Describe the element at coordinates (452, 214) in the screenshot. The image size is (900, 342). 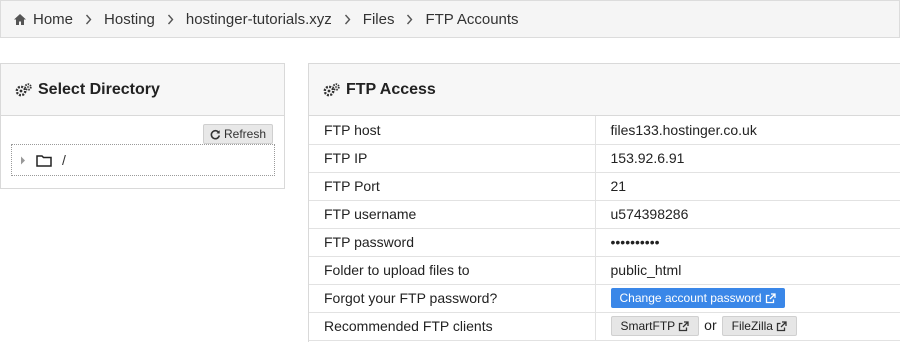
I see `row-label: FTP username` at that location.